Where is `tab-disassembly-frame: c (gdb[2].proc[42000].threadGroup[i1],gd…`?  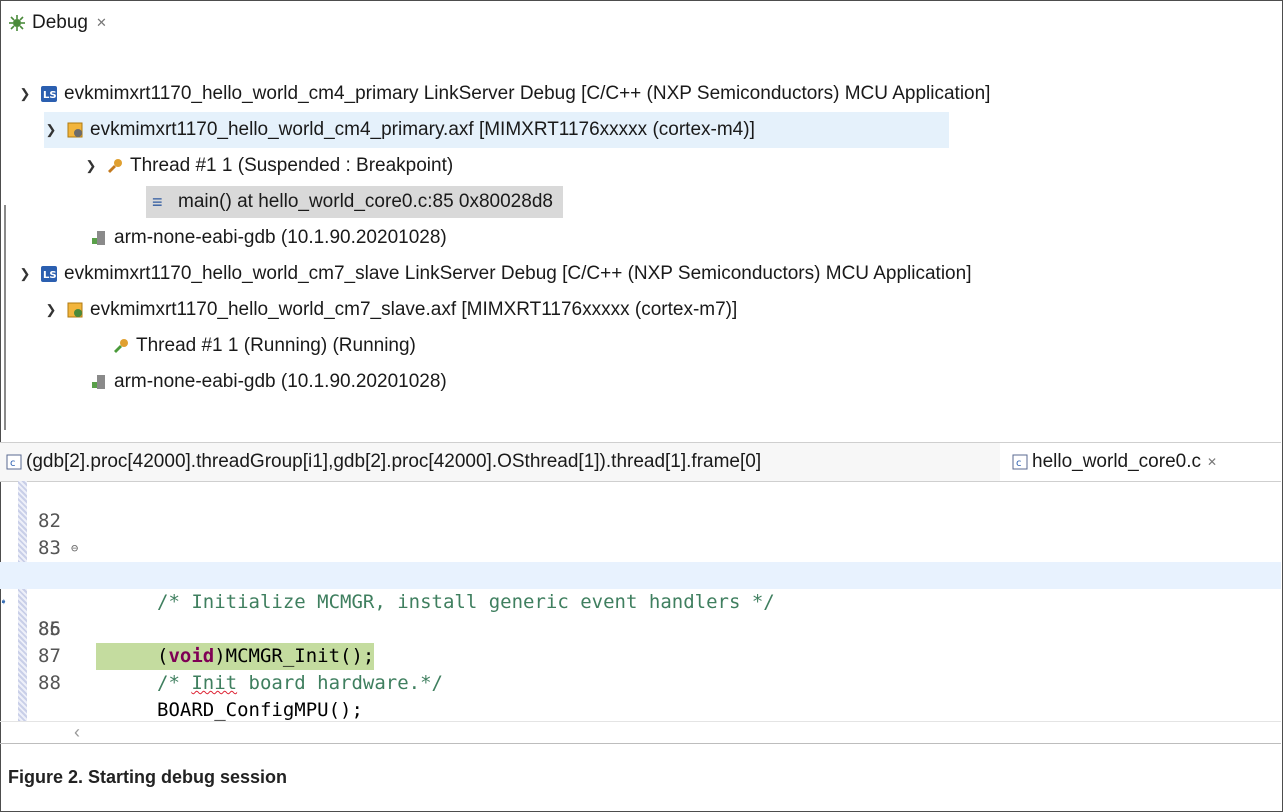 tab-disassembly-frame: c (gdb[2].proc[42000].threadGroup[i1],gd… is located at coordinates (383, 462).